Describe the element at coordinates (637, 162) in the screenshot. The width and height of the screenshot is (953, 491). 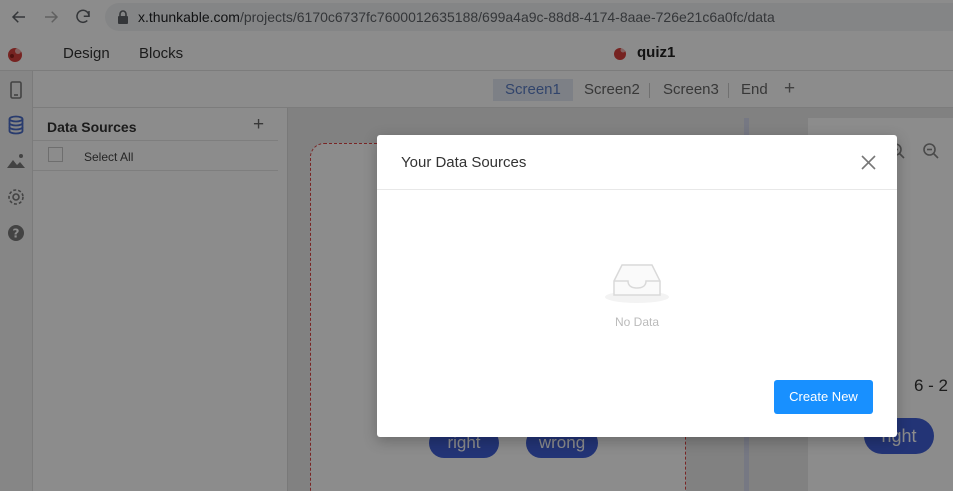
I see `modal-header: Your Data Sources` at that location.